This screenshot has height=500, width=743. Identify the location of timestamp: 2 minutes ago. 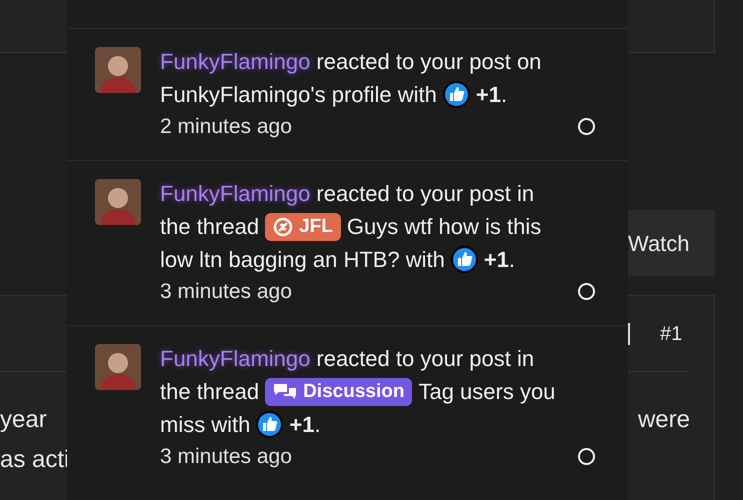
(226, 127).